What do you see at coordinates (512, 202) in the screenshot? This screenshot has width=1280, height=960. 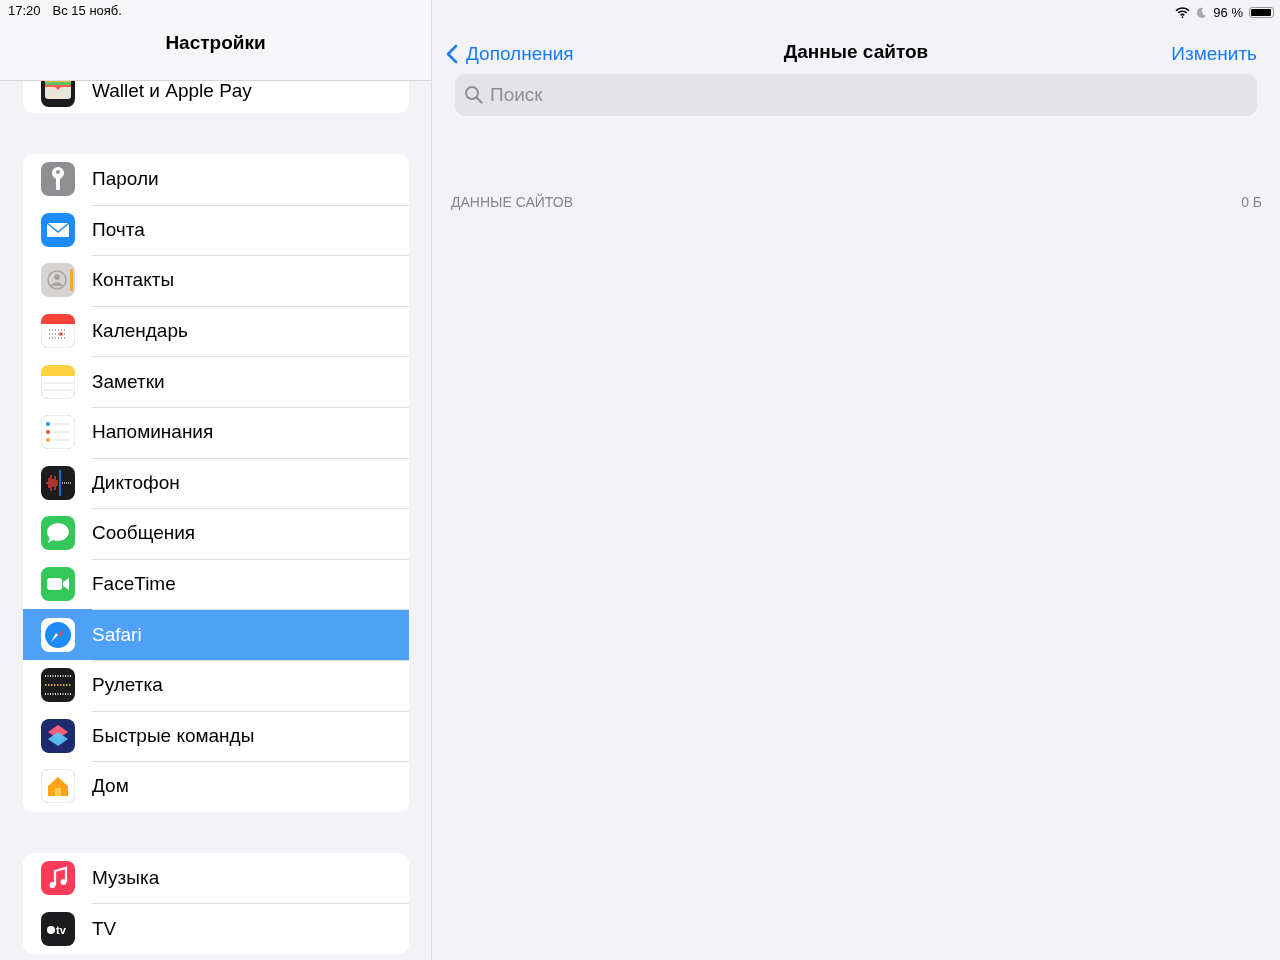 I see `section-header: ДАННЫЕ САЙТОВ` at bounding box center [512, 202].